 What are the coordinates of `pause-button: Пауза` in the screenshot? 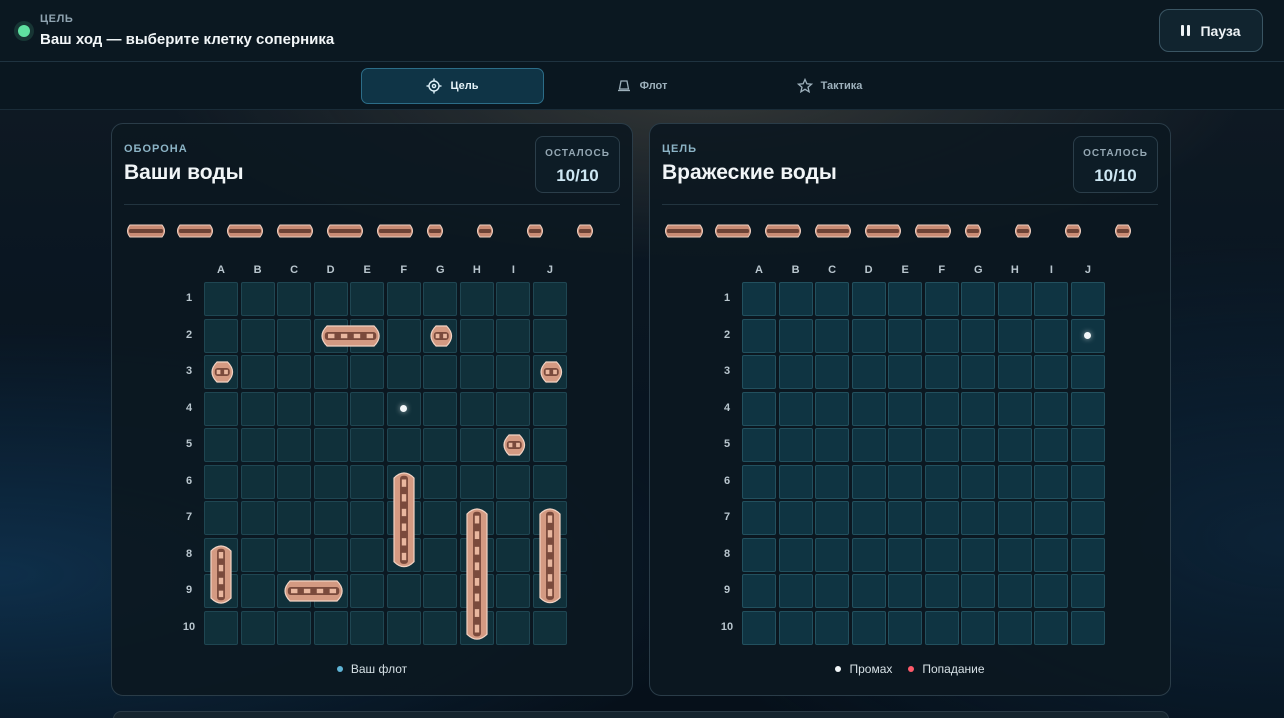 It's located at (1211, 30).